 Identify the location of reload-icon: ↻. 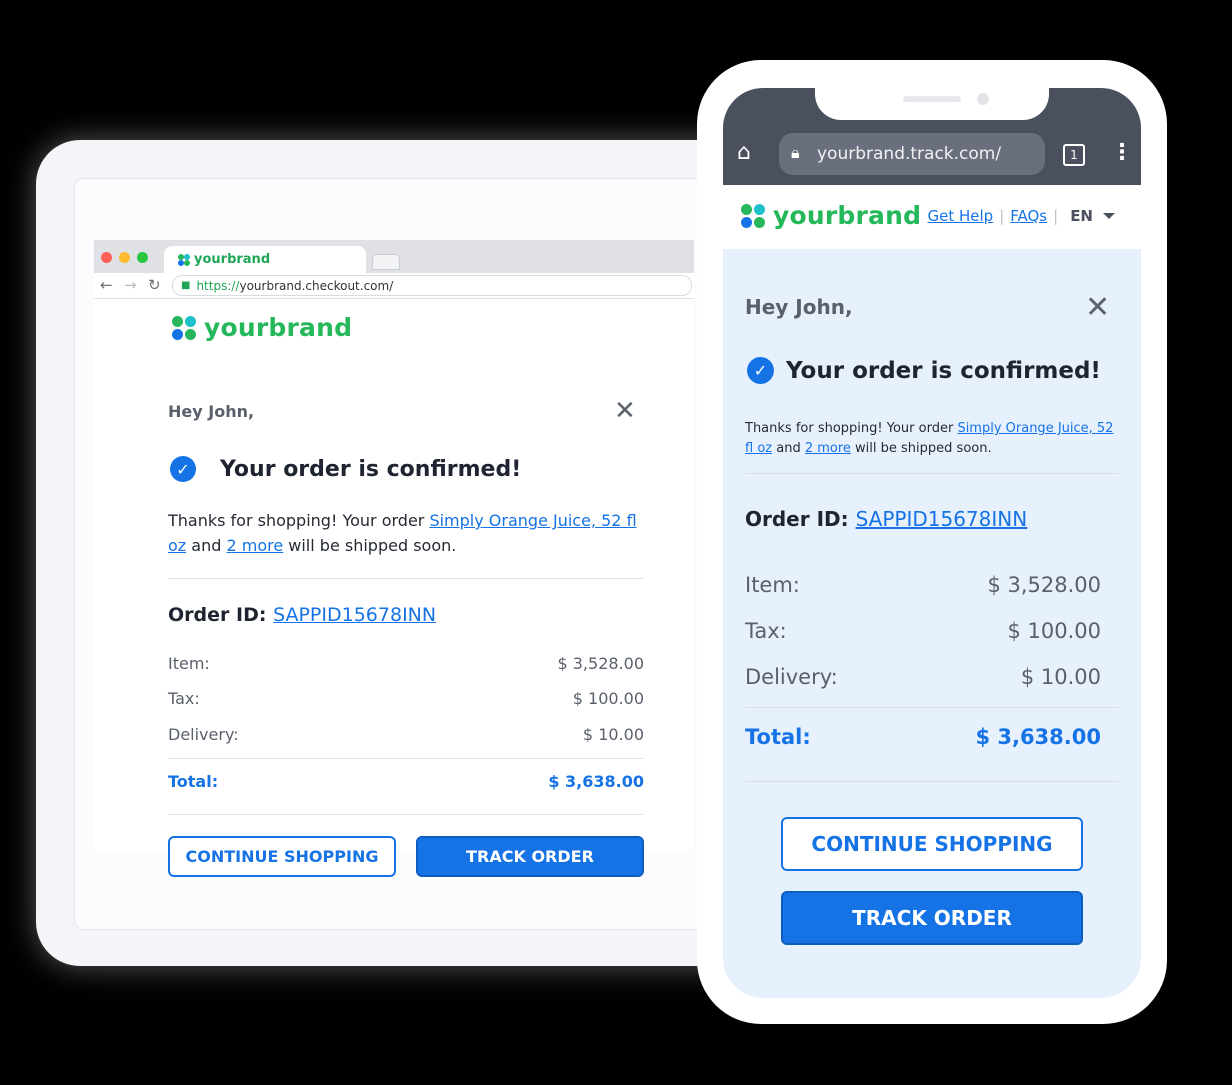
(154, 285).